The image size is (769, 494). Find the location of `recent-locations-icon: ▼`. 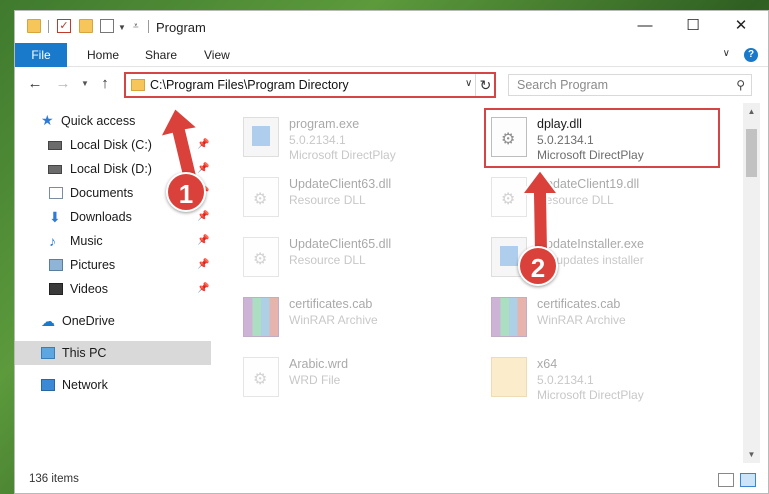

recent-locations-icon: ▼ is located at coordinates (85, 84).